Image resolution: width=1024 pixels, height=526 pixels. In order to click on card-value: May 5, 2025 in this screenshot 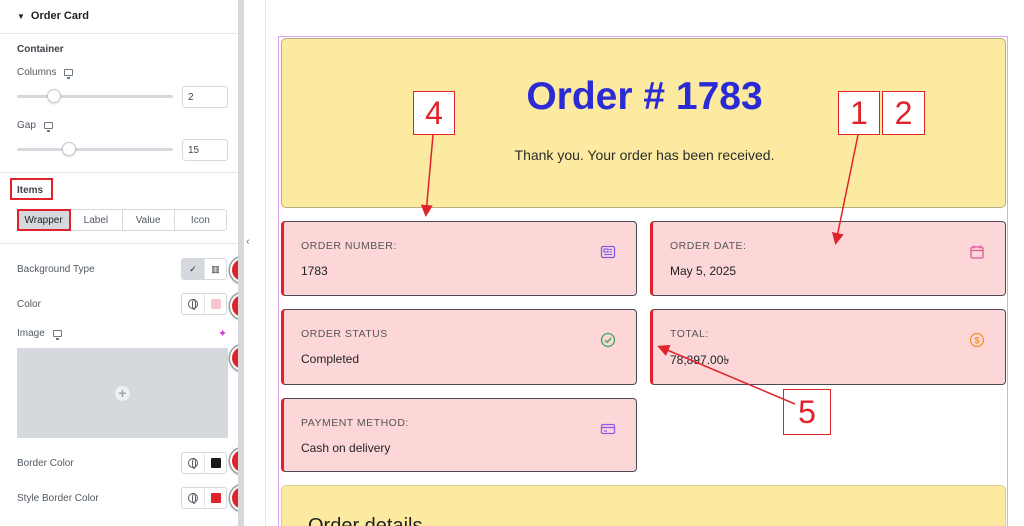, I will do `click(703, 271)`.